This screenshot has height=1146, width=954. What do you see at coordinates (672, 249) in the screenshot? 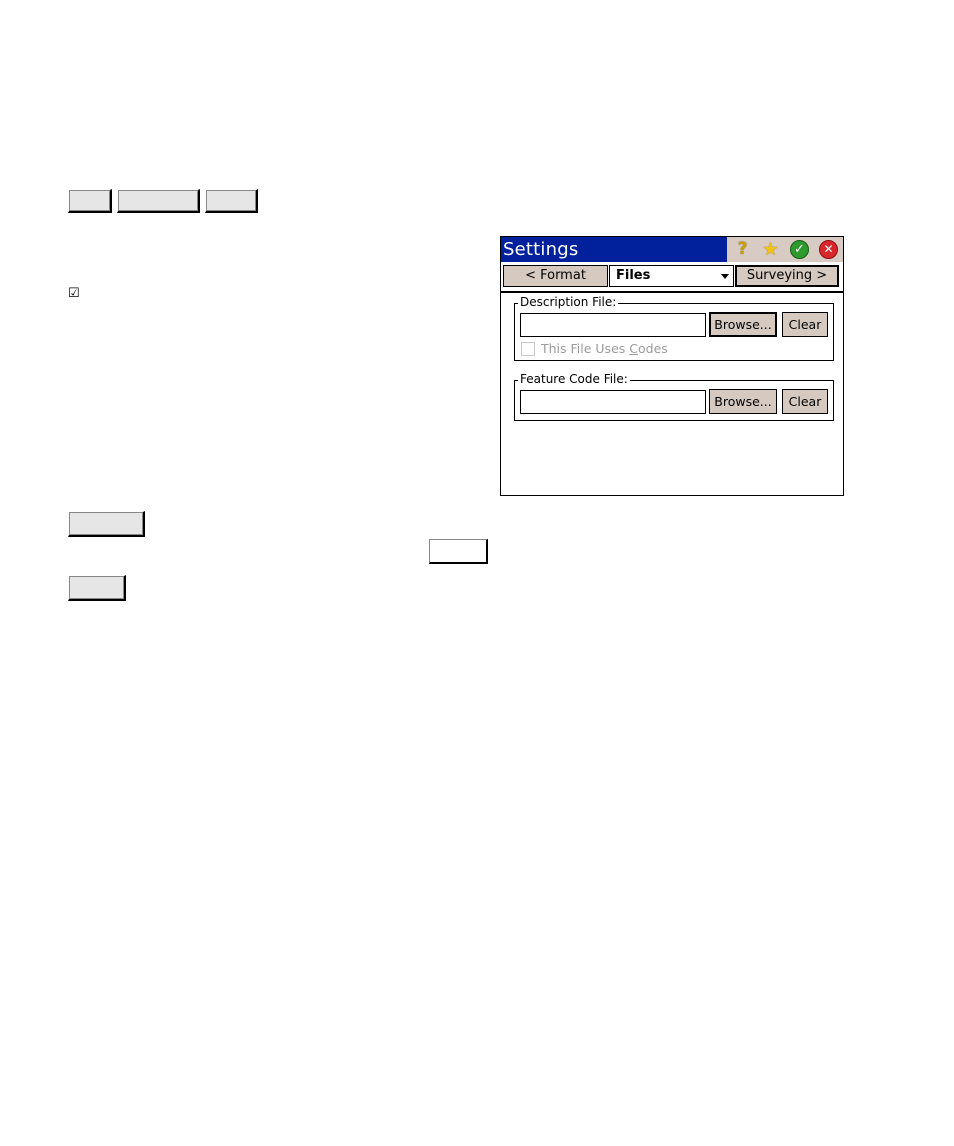
I see `title-bar: Settings ? ★ ✓ ✕` at bounding box center [672, 249].